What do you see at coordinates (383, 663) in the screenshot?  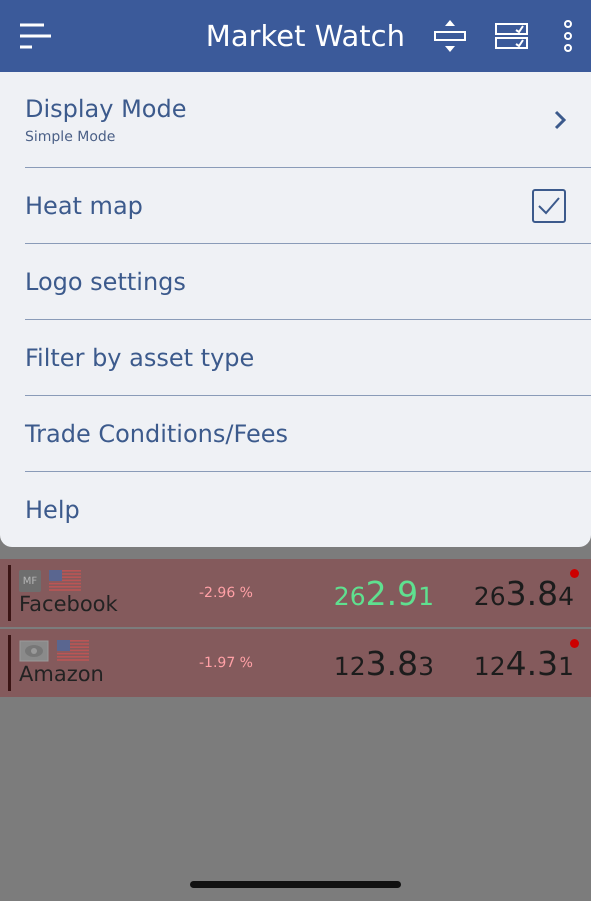 I see `price: 123.83` at bounding box center [383, 663].